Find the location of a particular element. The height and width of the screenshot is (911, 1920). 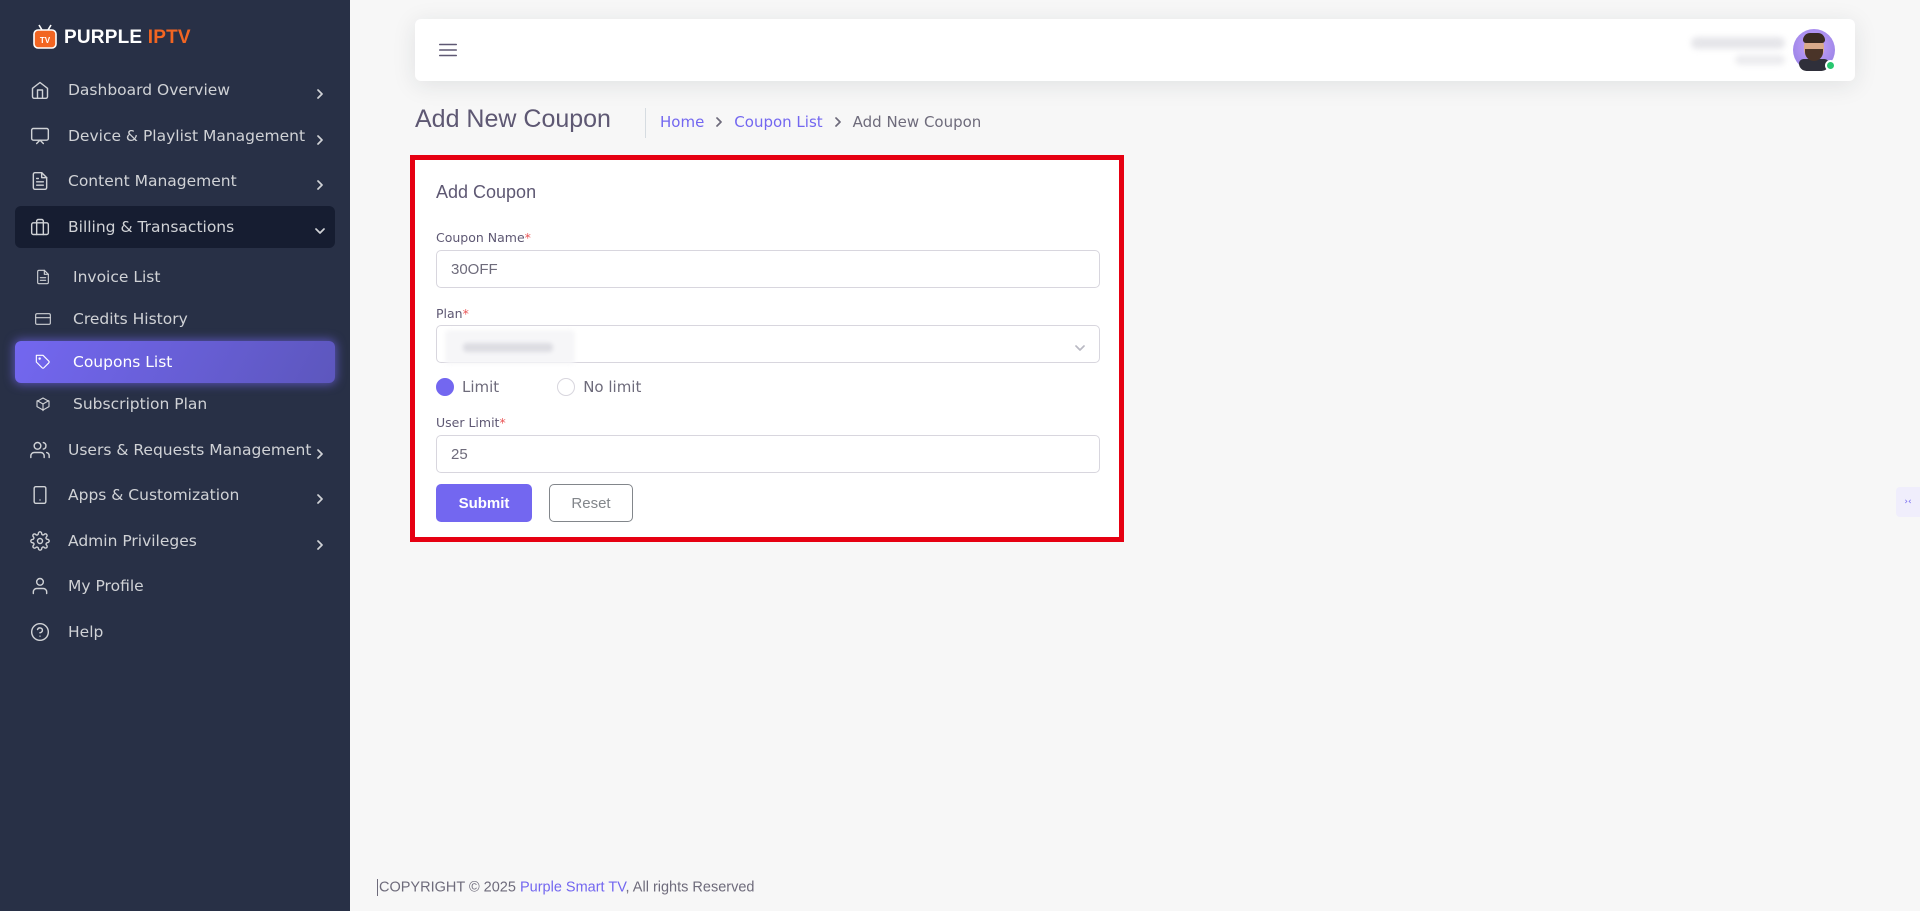

breadcrumb: Home Coupon List Add New Coupon is located at coordinates (820, 122).